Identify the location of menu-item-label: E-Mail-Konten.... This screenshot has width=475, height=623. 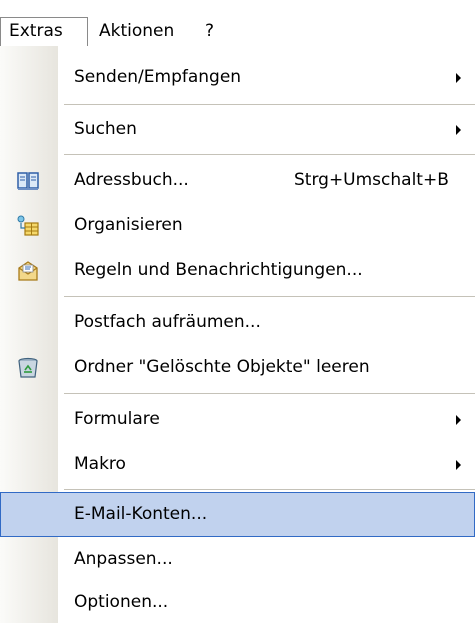
(141, 514).